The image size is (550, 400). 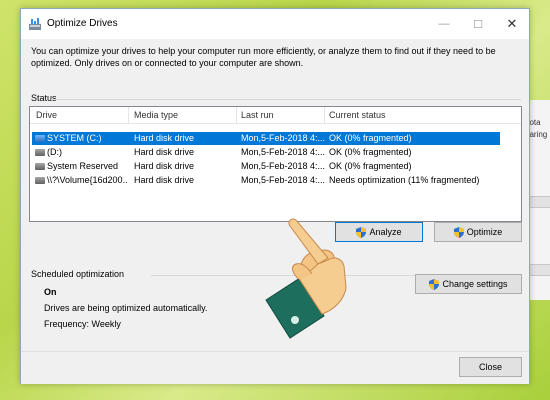 I want to click on status-section-label: Status, so click(x=44, y=98).